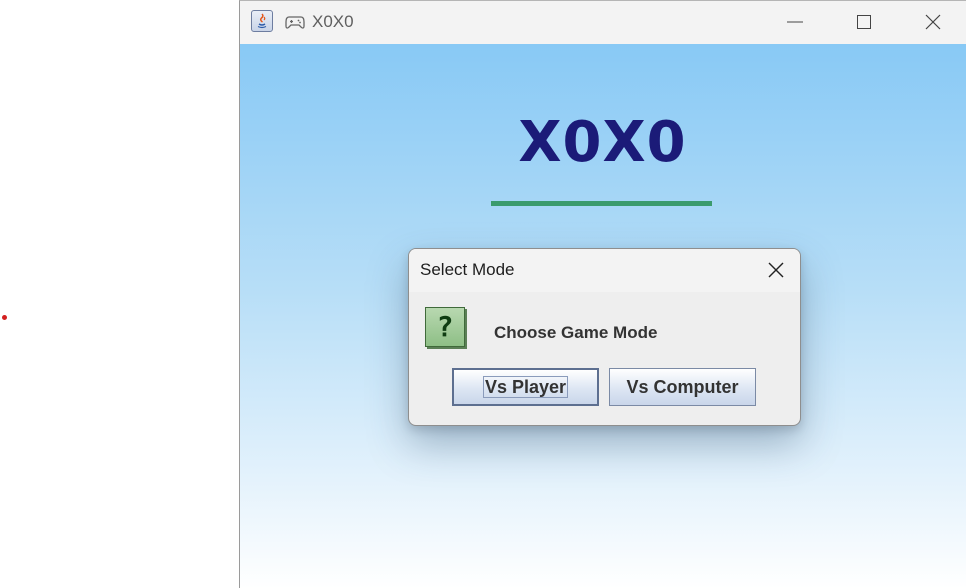 The width and height of the screenshot is (966, 588). What do you see at coordinates (601, 203) in the screenshot?
I see `accent-bar` at bounding box center [601, 203].